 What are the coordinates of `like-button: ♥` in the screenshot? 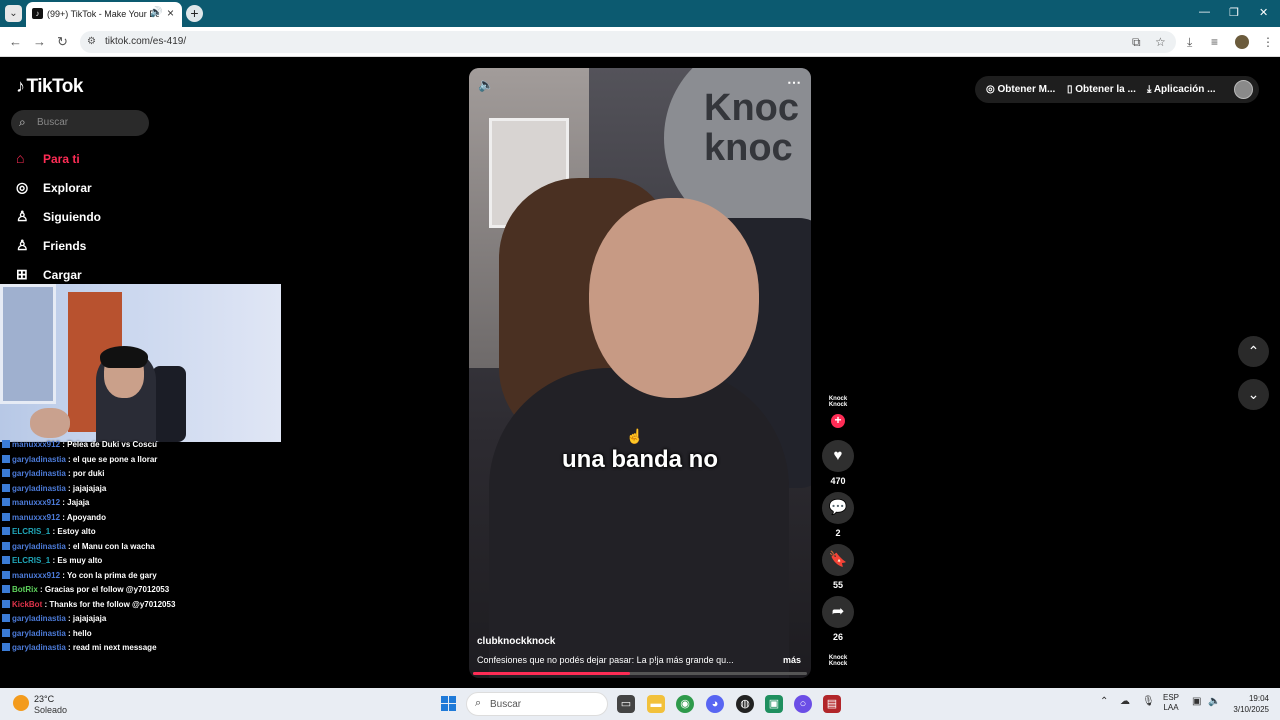 It's located at (838, 456).